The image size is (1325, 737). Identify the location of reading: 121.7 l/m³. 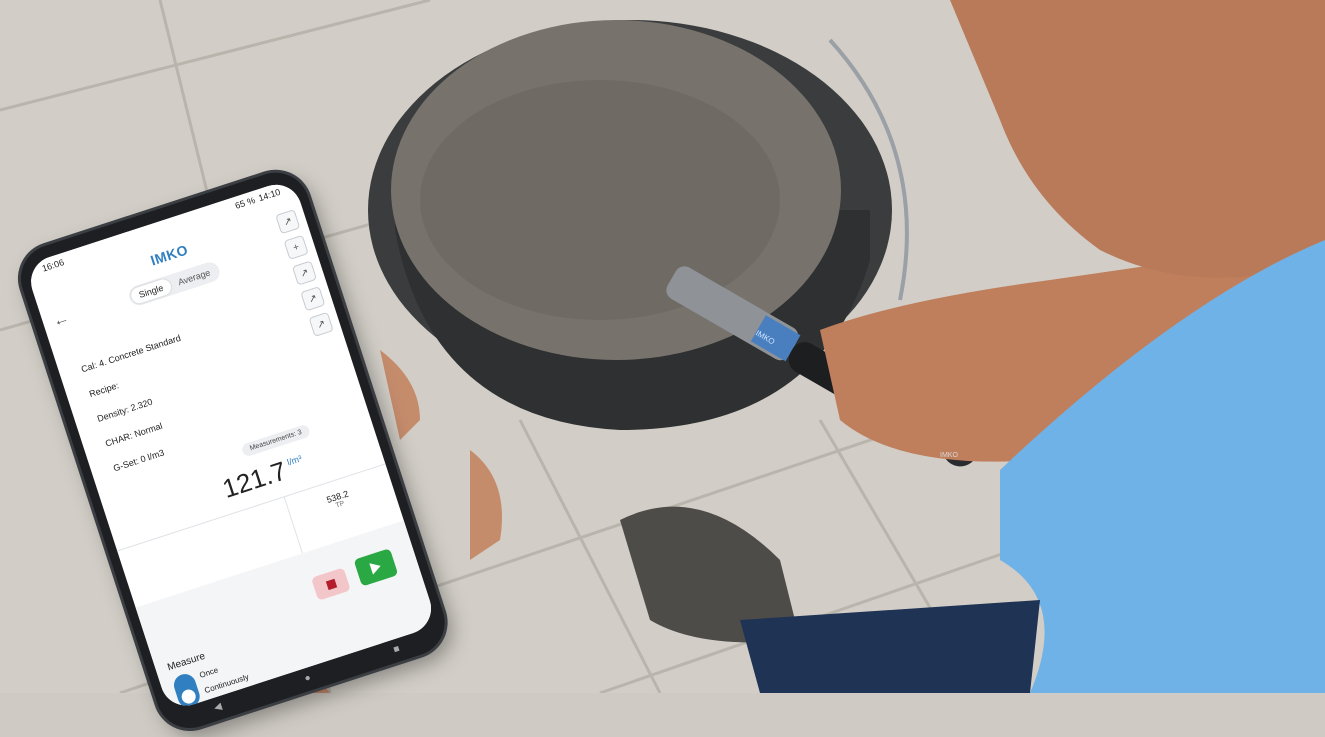
(264, 476).